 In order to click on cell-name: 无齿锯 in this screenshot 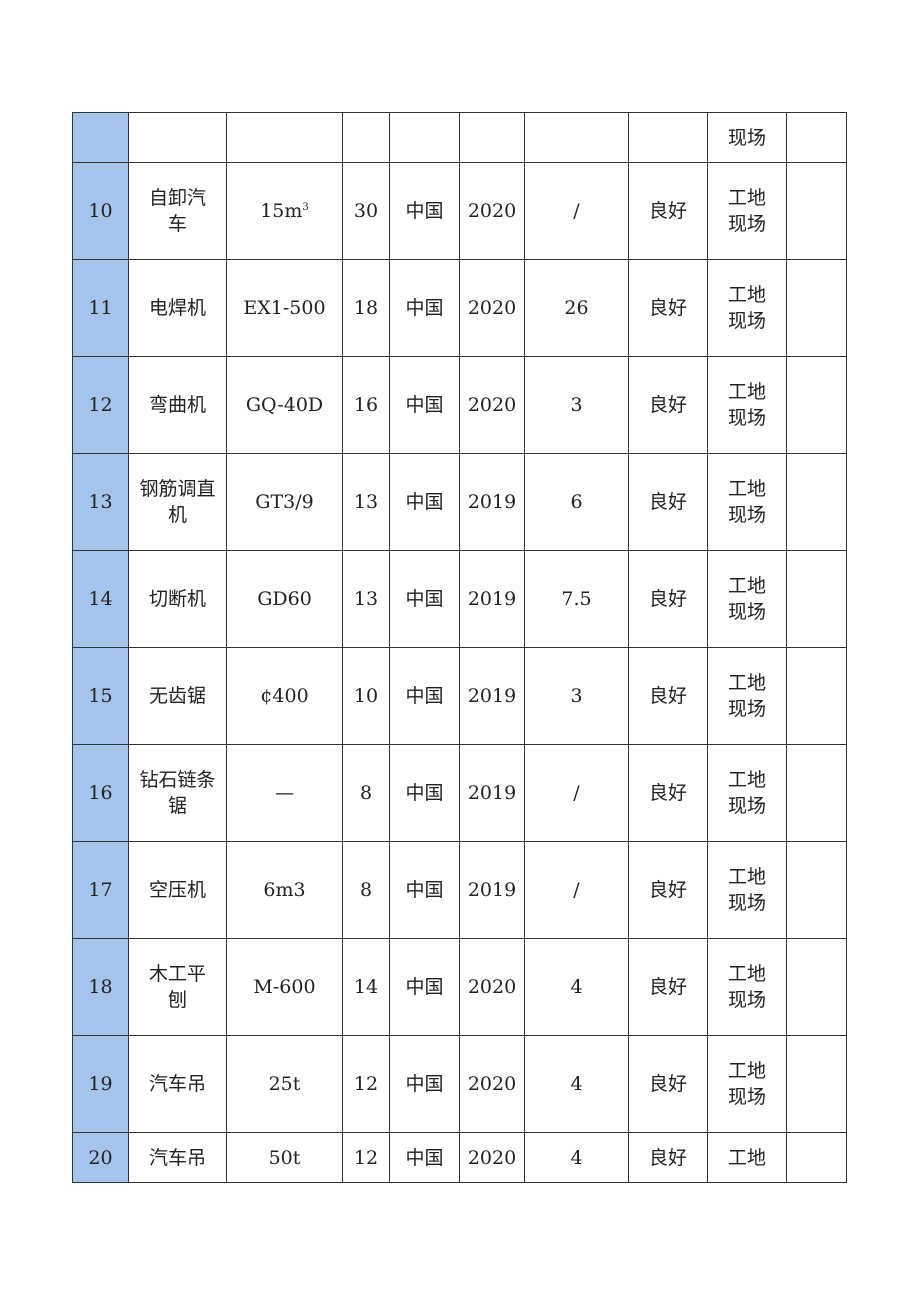, I will do `click(177, 696)`.